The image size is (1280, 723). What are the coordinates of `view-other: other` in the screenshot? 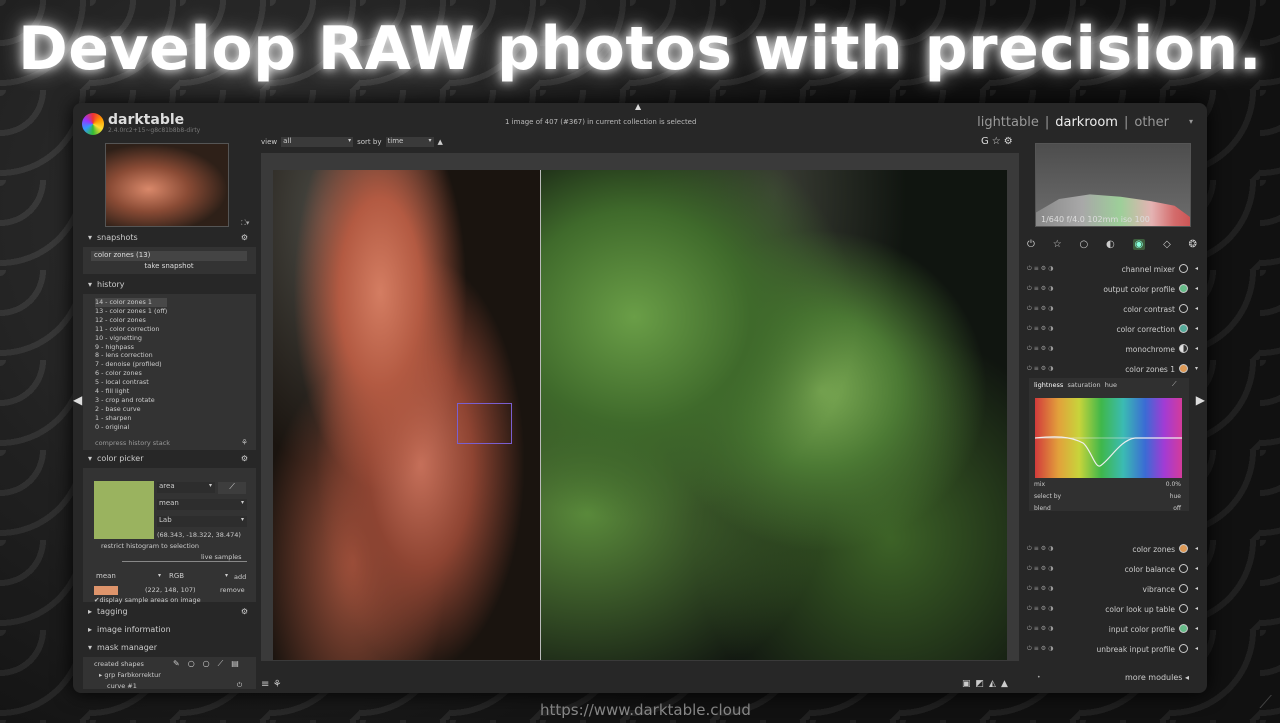 It's located at (1151, 122).